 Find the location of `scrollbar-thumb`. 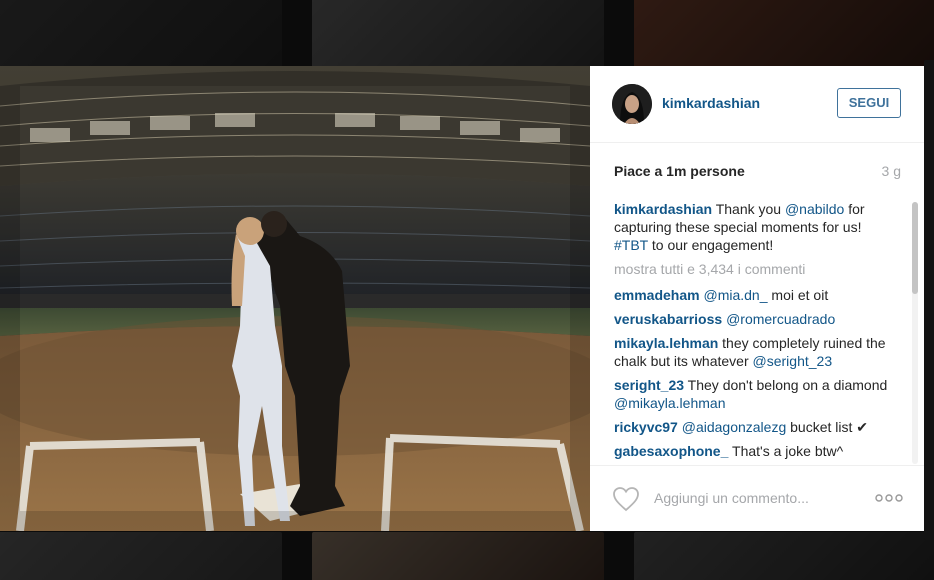

scrollbar-thumb is located at coordinates (915, 248).